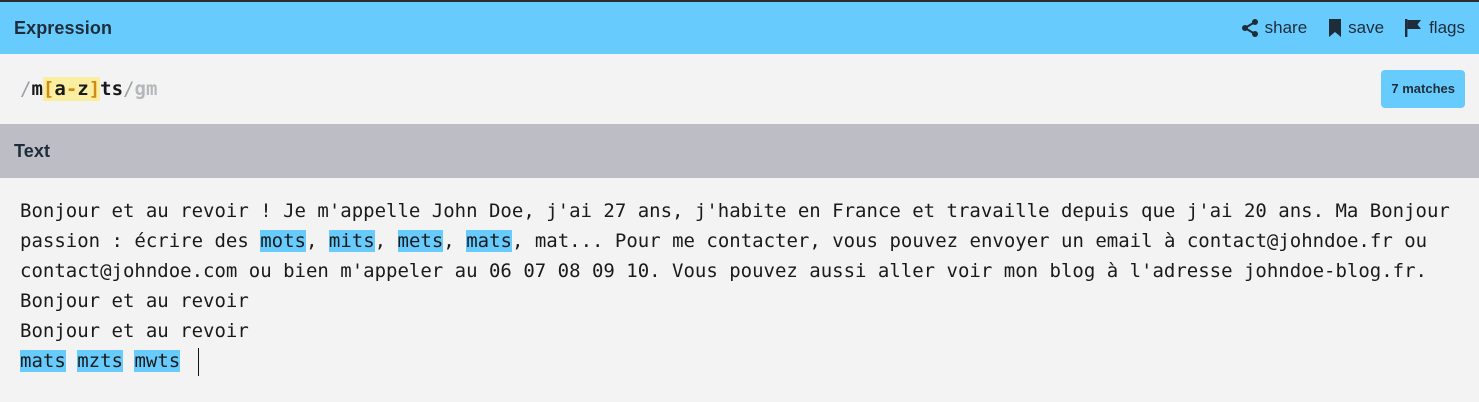 The image size is (1479, 402). Describe the element at coordinates (739, 151) in the screenshot. I see `text-header: Text` at that location.